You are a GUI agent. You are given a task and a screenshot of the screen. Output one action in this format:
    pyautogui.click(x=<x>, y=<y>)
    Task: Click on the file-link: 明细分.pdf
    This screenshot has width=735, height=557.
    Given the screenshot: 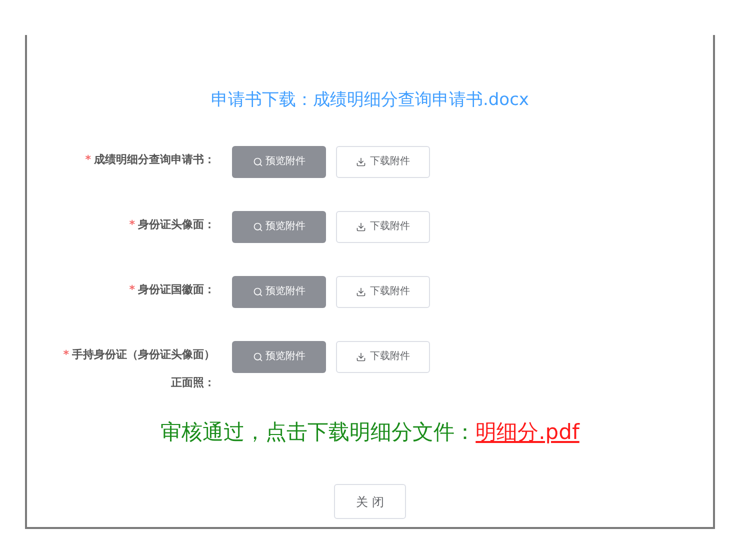 What is the action you would take?
    pyautogui.click(x=528, y=432)
    